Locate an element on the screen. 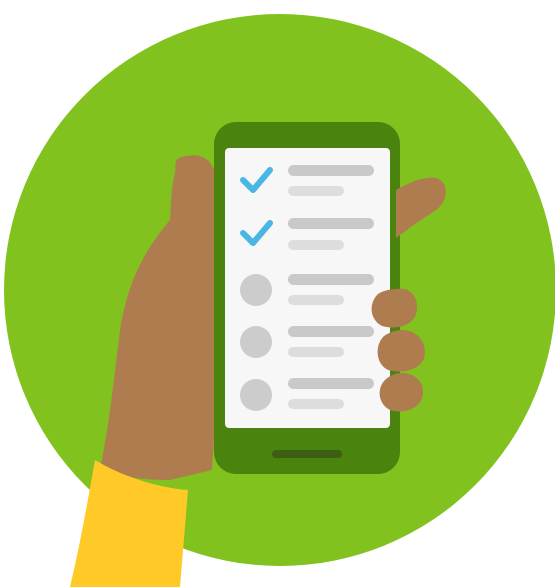 This screenshot has width=555, height=587. phone-home-bar is located at coordinates (307, 454).